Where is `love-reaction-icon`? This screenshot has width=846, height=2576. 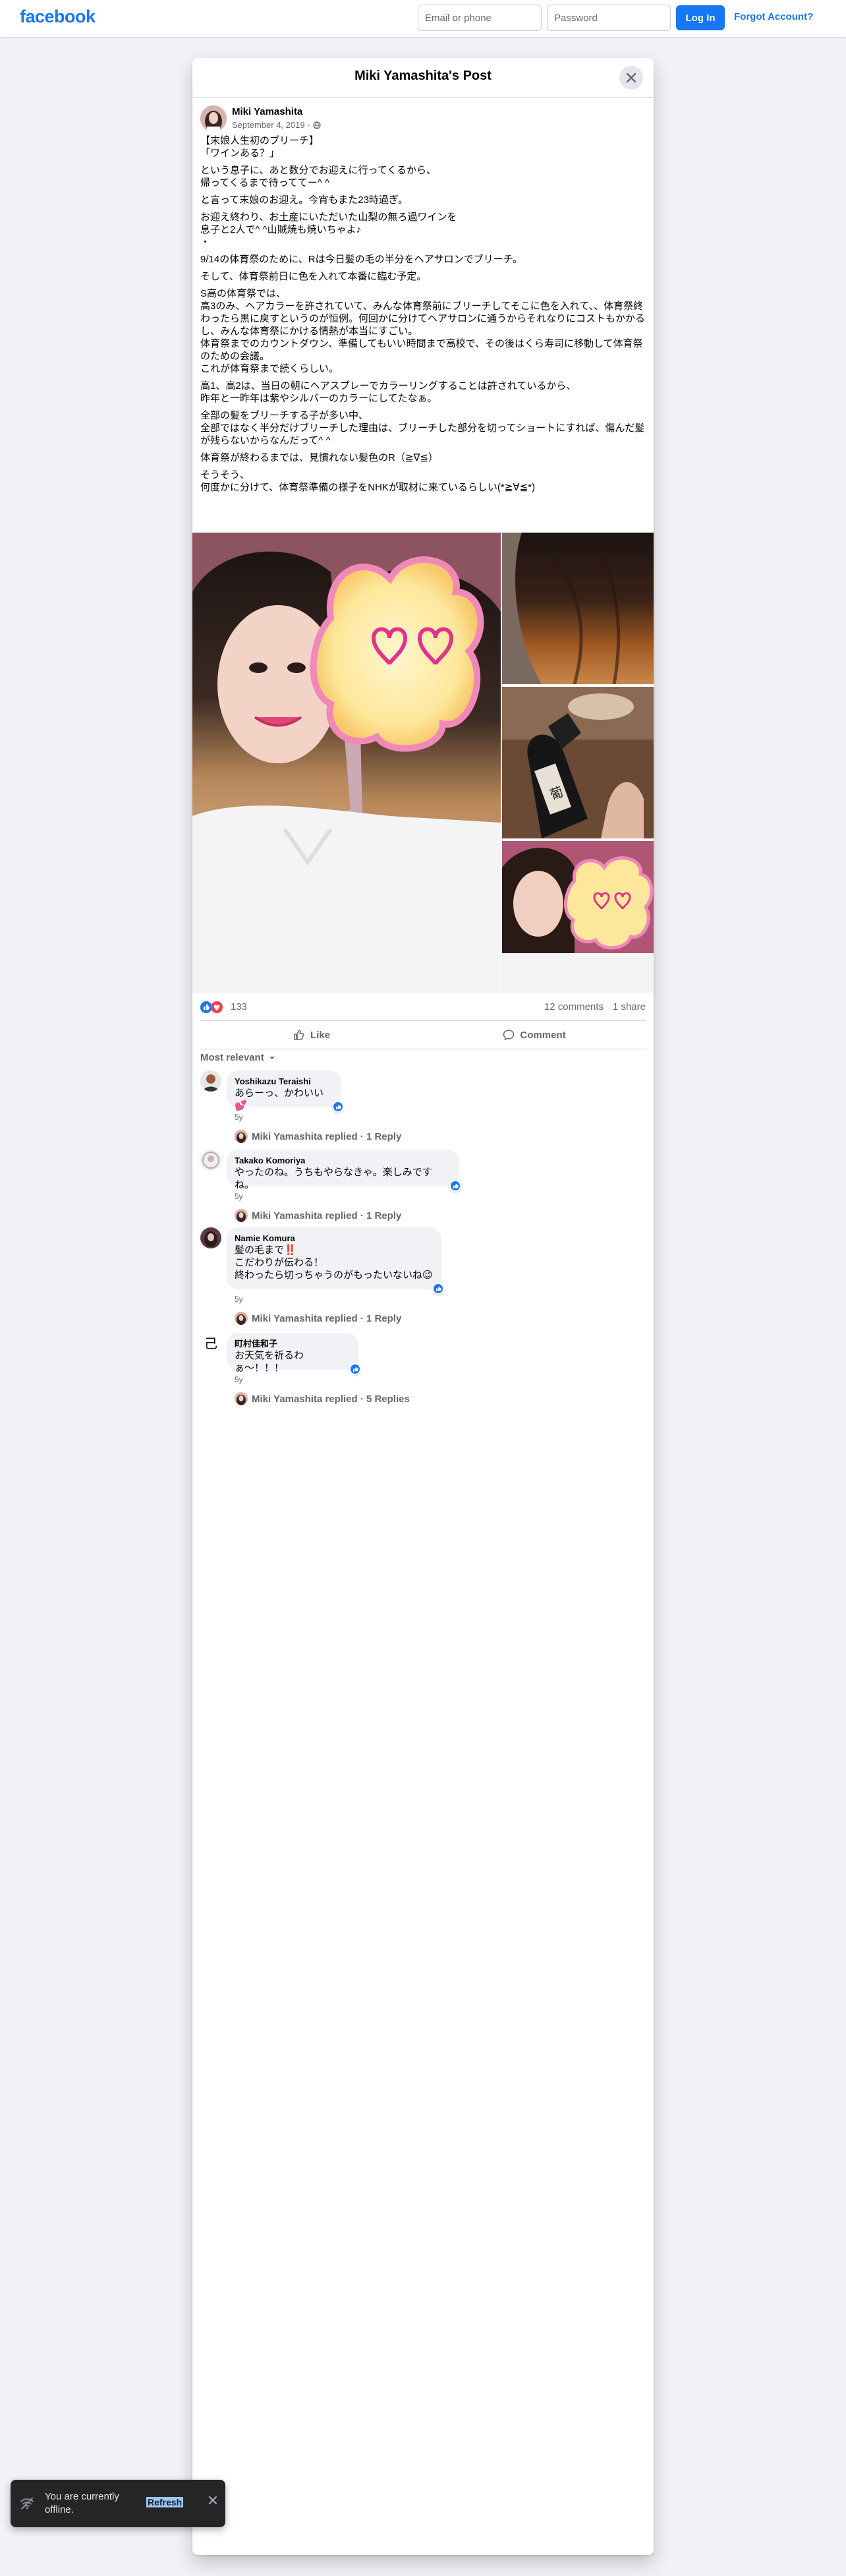 love-reaction-icon is located at coordinates (217, 1007).